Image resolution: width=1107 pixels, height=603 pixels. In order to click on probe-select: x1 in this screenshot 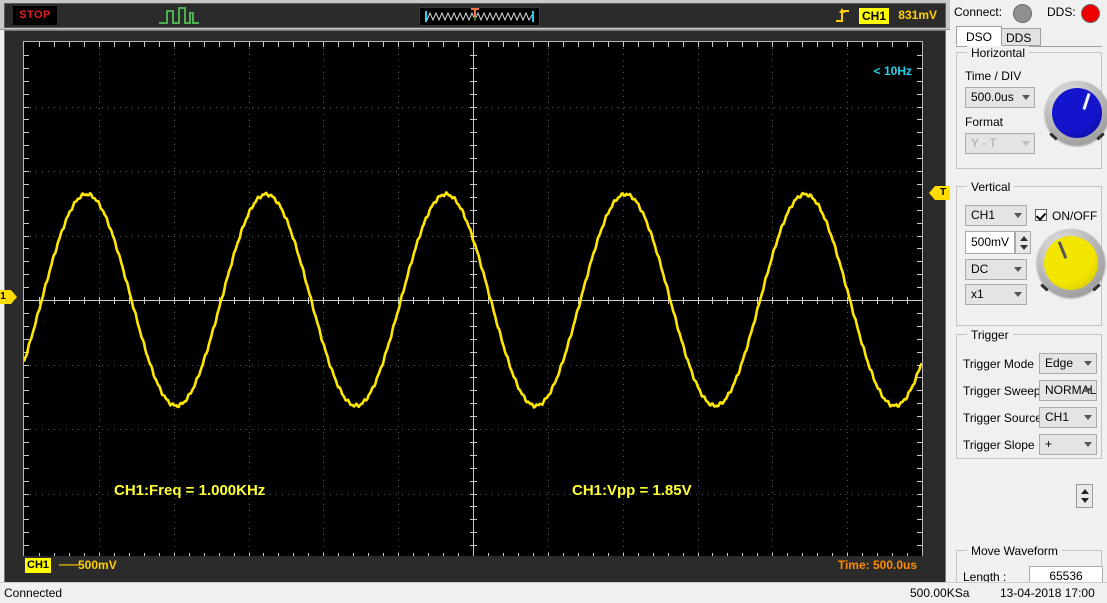, I will do `click(996, 294)`.